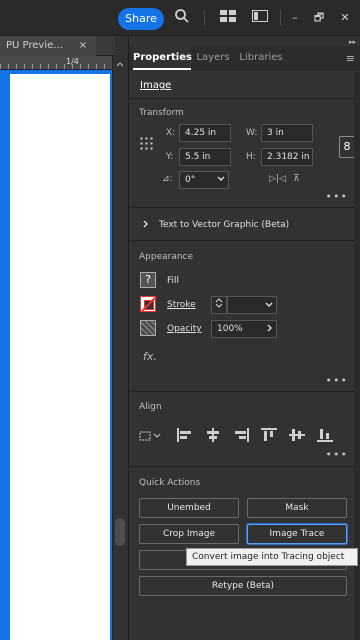 The width and height of the screenshot is (360, 640). Describe the element at coordinates (213, 58) in the screenshot. I see `tab-layers: Layers` at that location.